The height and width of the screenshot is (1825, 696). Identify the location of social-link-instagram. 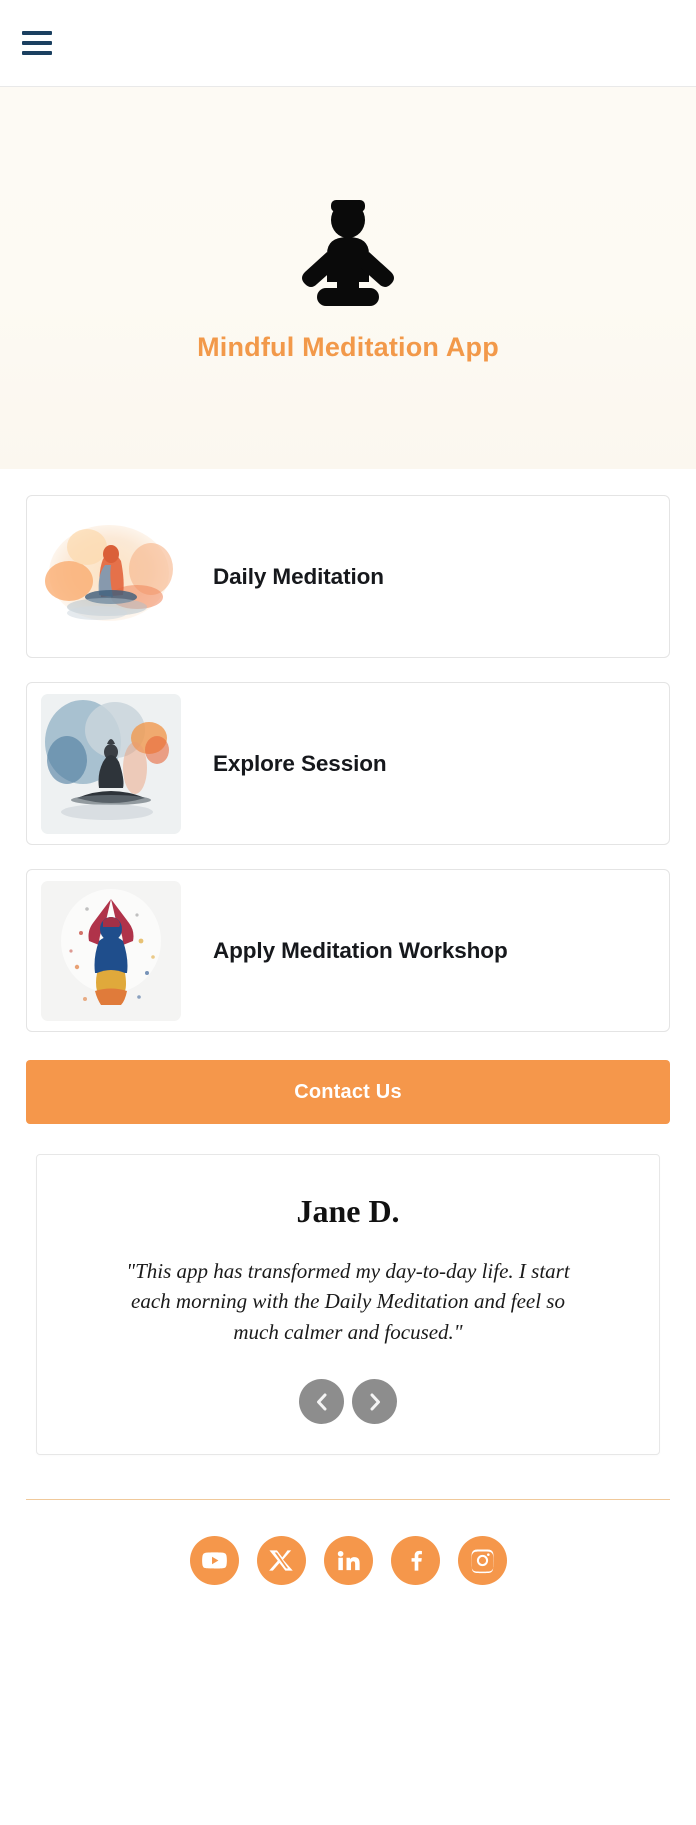
(482, 1561).